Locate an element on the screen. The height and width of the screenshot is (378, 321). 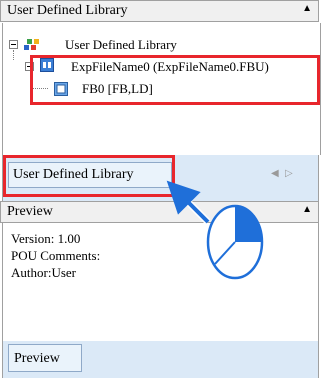
click-indicator-icon is located at coordinates (215, 230).